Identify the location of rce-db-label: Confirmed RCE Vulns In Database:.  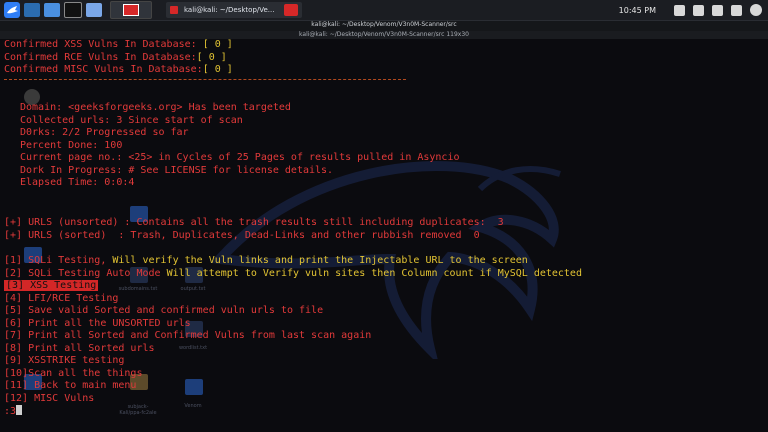
(100, 57).